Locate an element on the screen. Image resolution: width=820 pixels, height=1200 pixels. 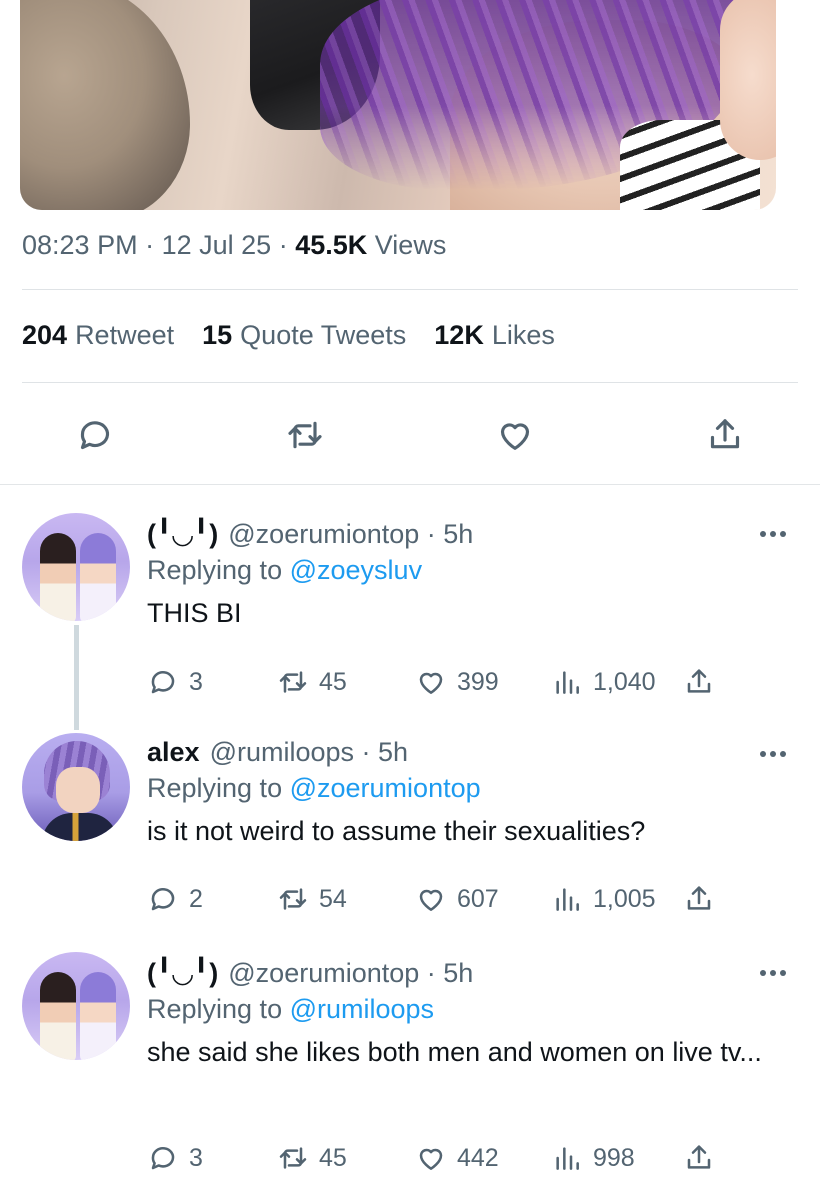
replying-to: Replying to @rumiloops is located at coordinates (291, 1009).